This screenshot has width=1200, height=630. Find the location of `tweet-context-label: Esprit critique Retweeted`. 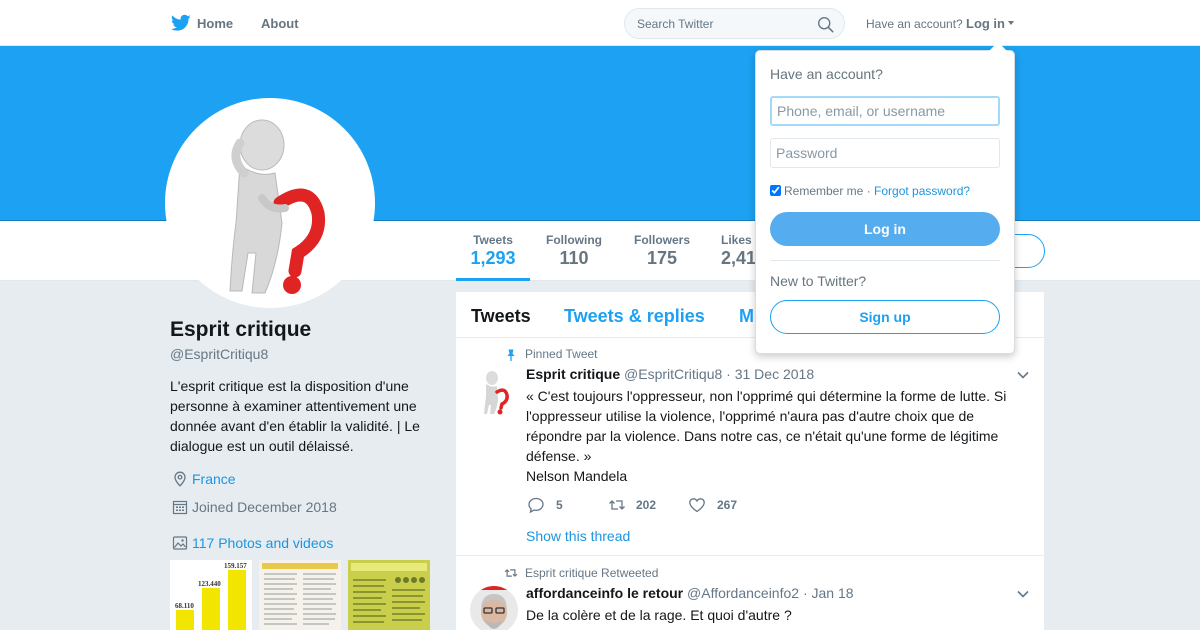

tweet-context-label: Esprit critique Retweeted is located at coordinates (592, 573).